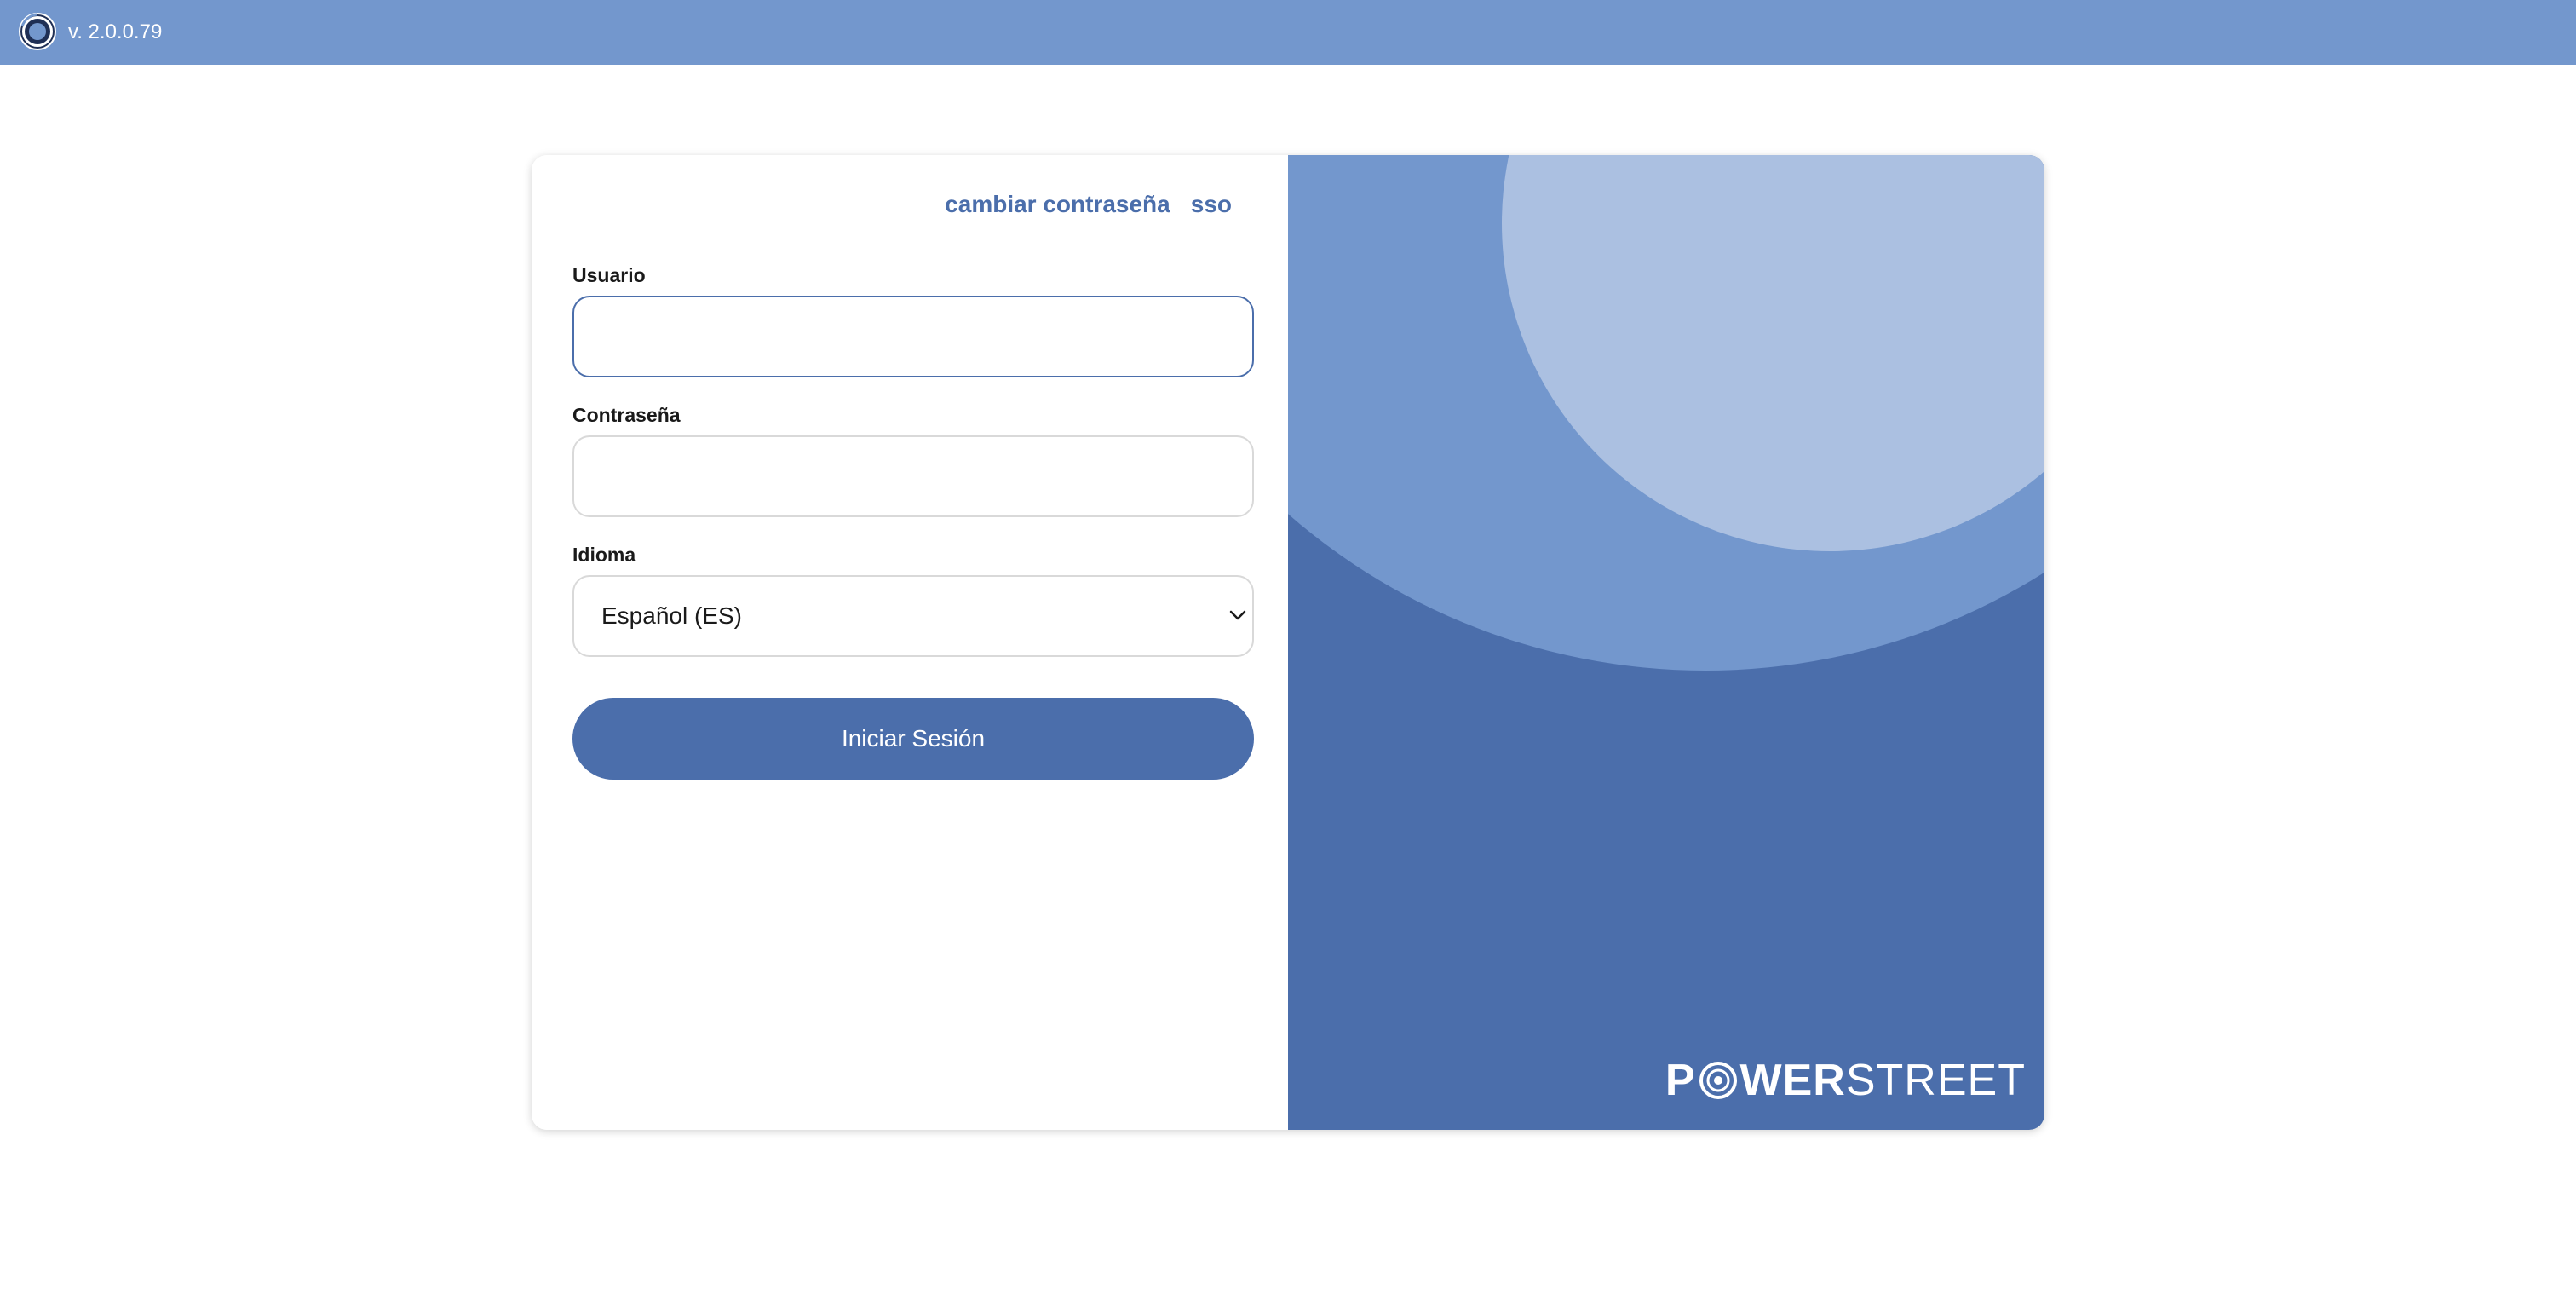 Image resolution: width=2576 pixels, height=1290 pixels. What do you see at coordinates (913, 739) in the screenshot?
I see `login-button: Iniciar Sesión` at bounding box center [913, 739].